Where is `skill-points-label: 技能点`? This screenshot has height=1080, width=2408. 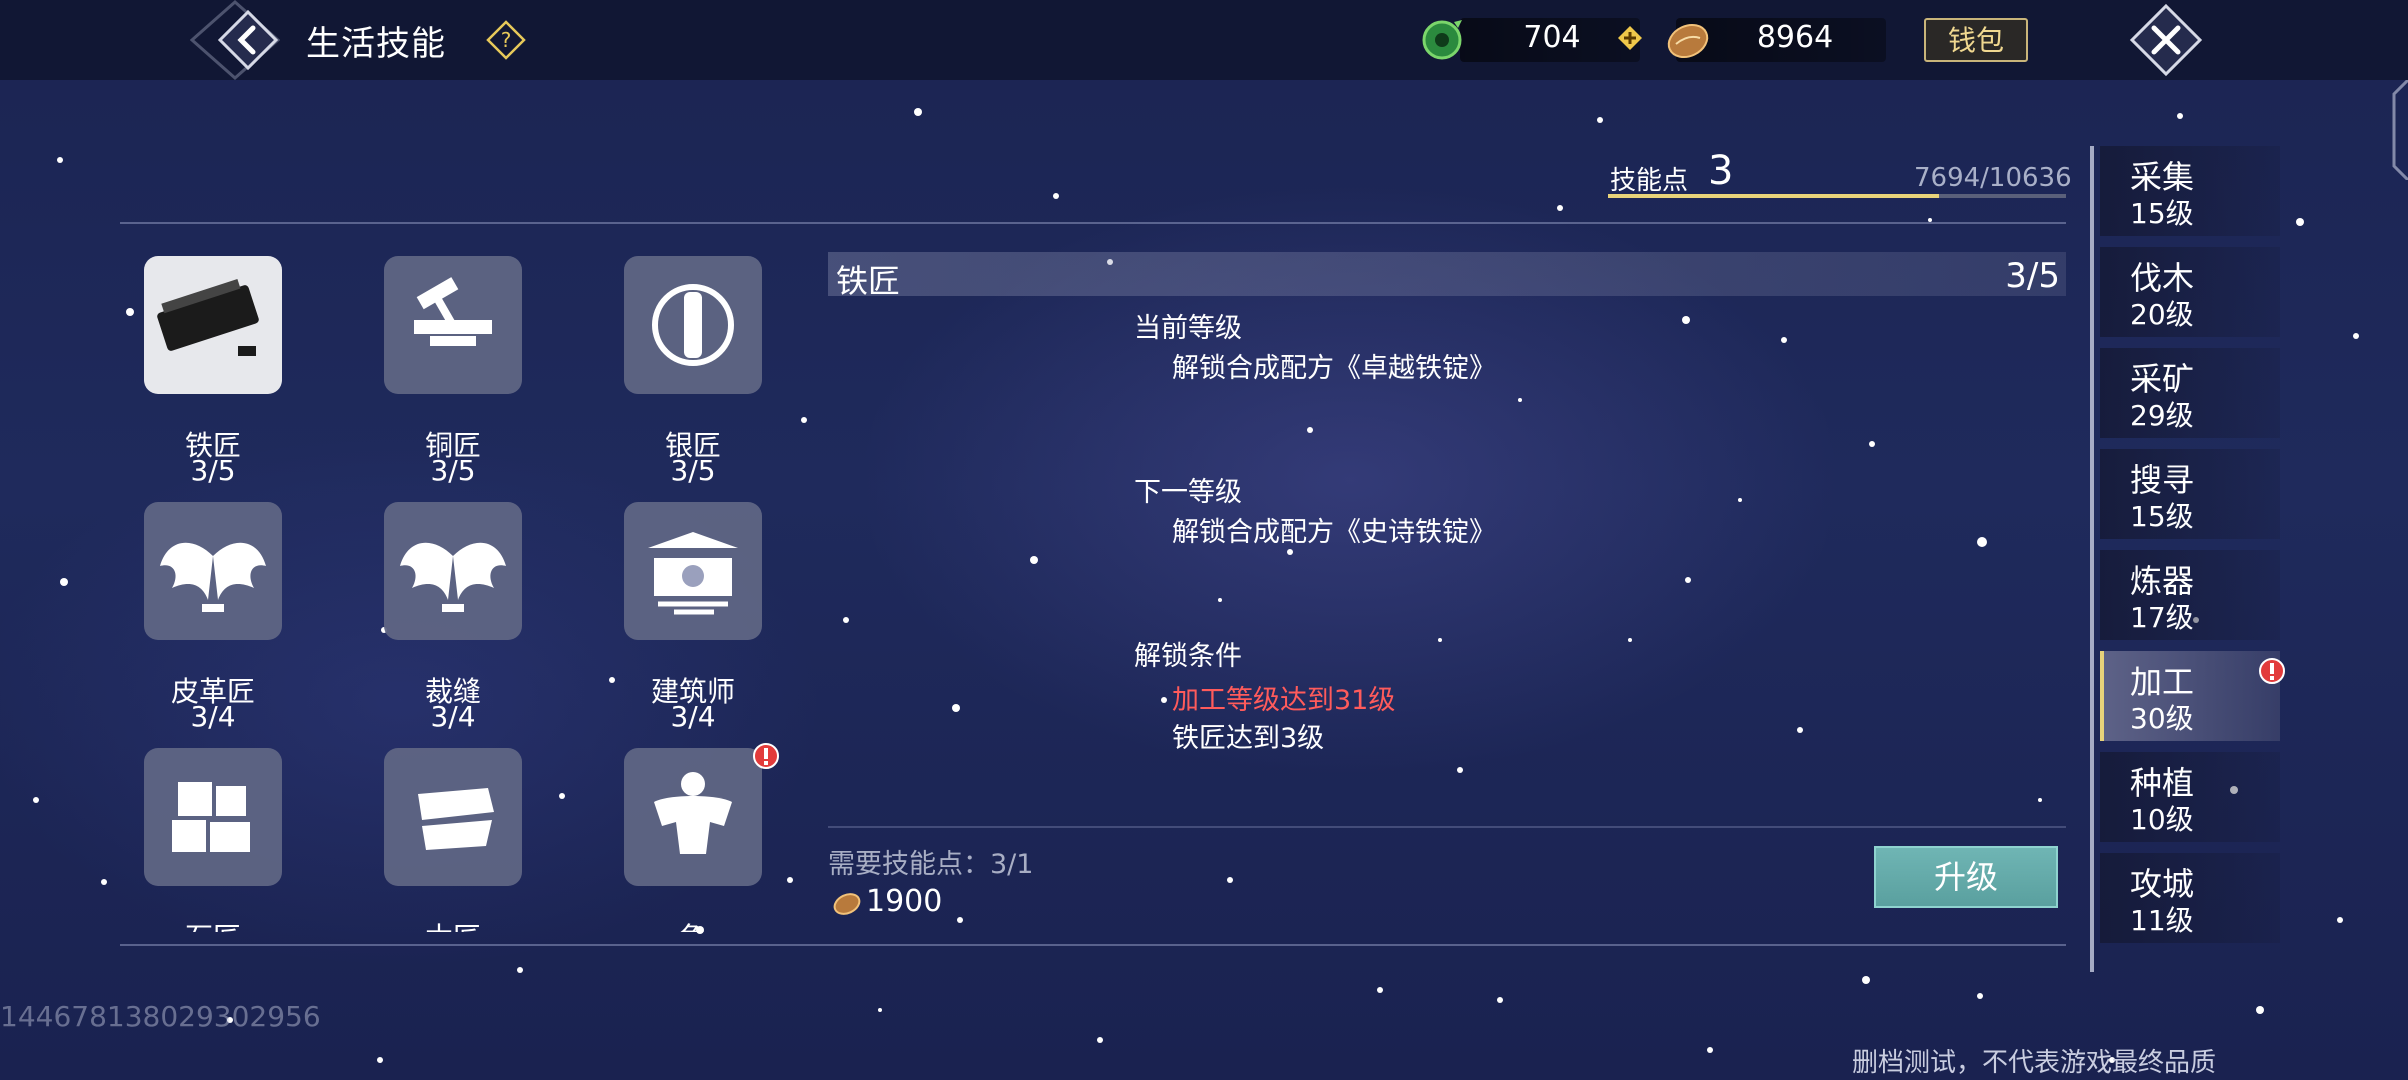 skill-points-label: 技能点 is located at coordinates (1649, 181).